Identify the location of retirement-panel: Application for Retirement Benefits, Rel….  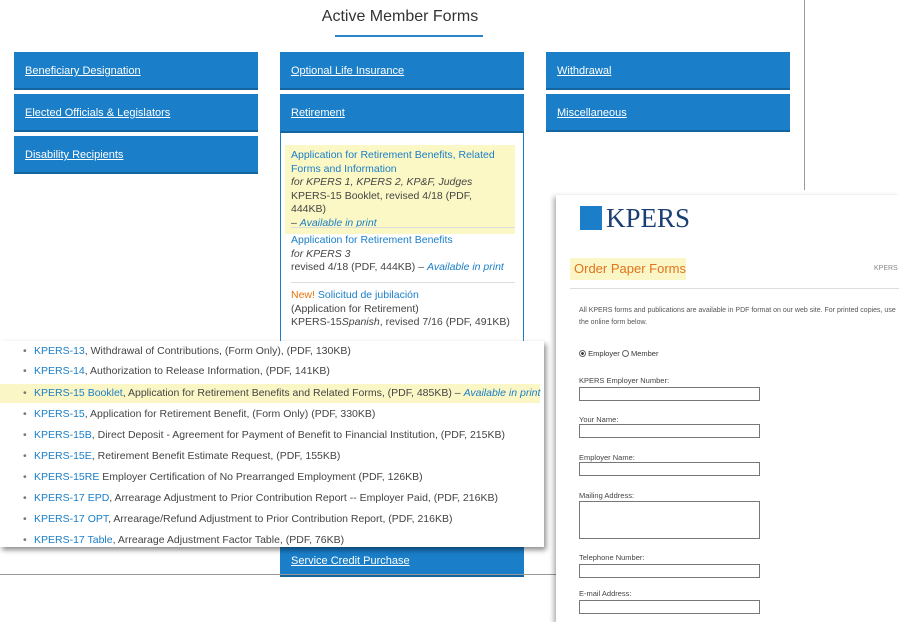
(402, 238).